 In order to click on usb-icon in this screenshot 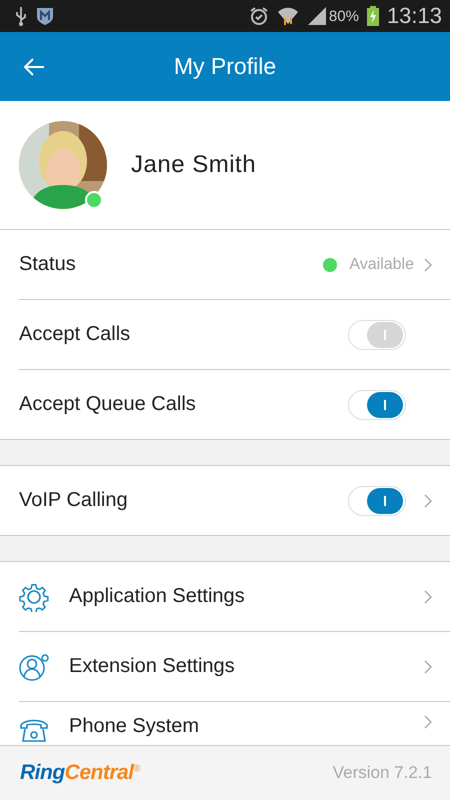, I will do `click(21, 16)`.